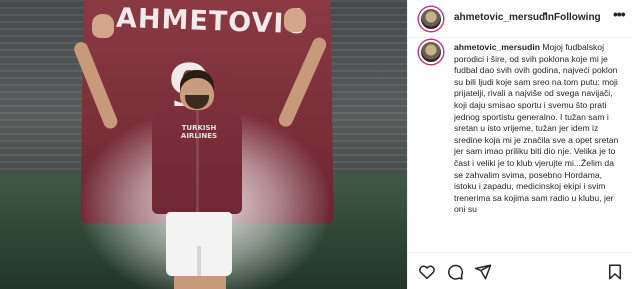 The image size is (632, 289). What do you see at coordinates (497, 47) in the screenshot?
I see `caption-username: ahmetovic_mersudin` at bounding box center [497, 47].